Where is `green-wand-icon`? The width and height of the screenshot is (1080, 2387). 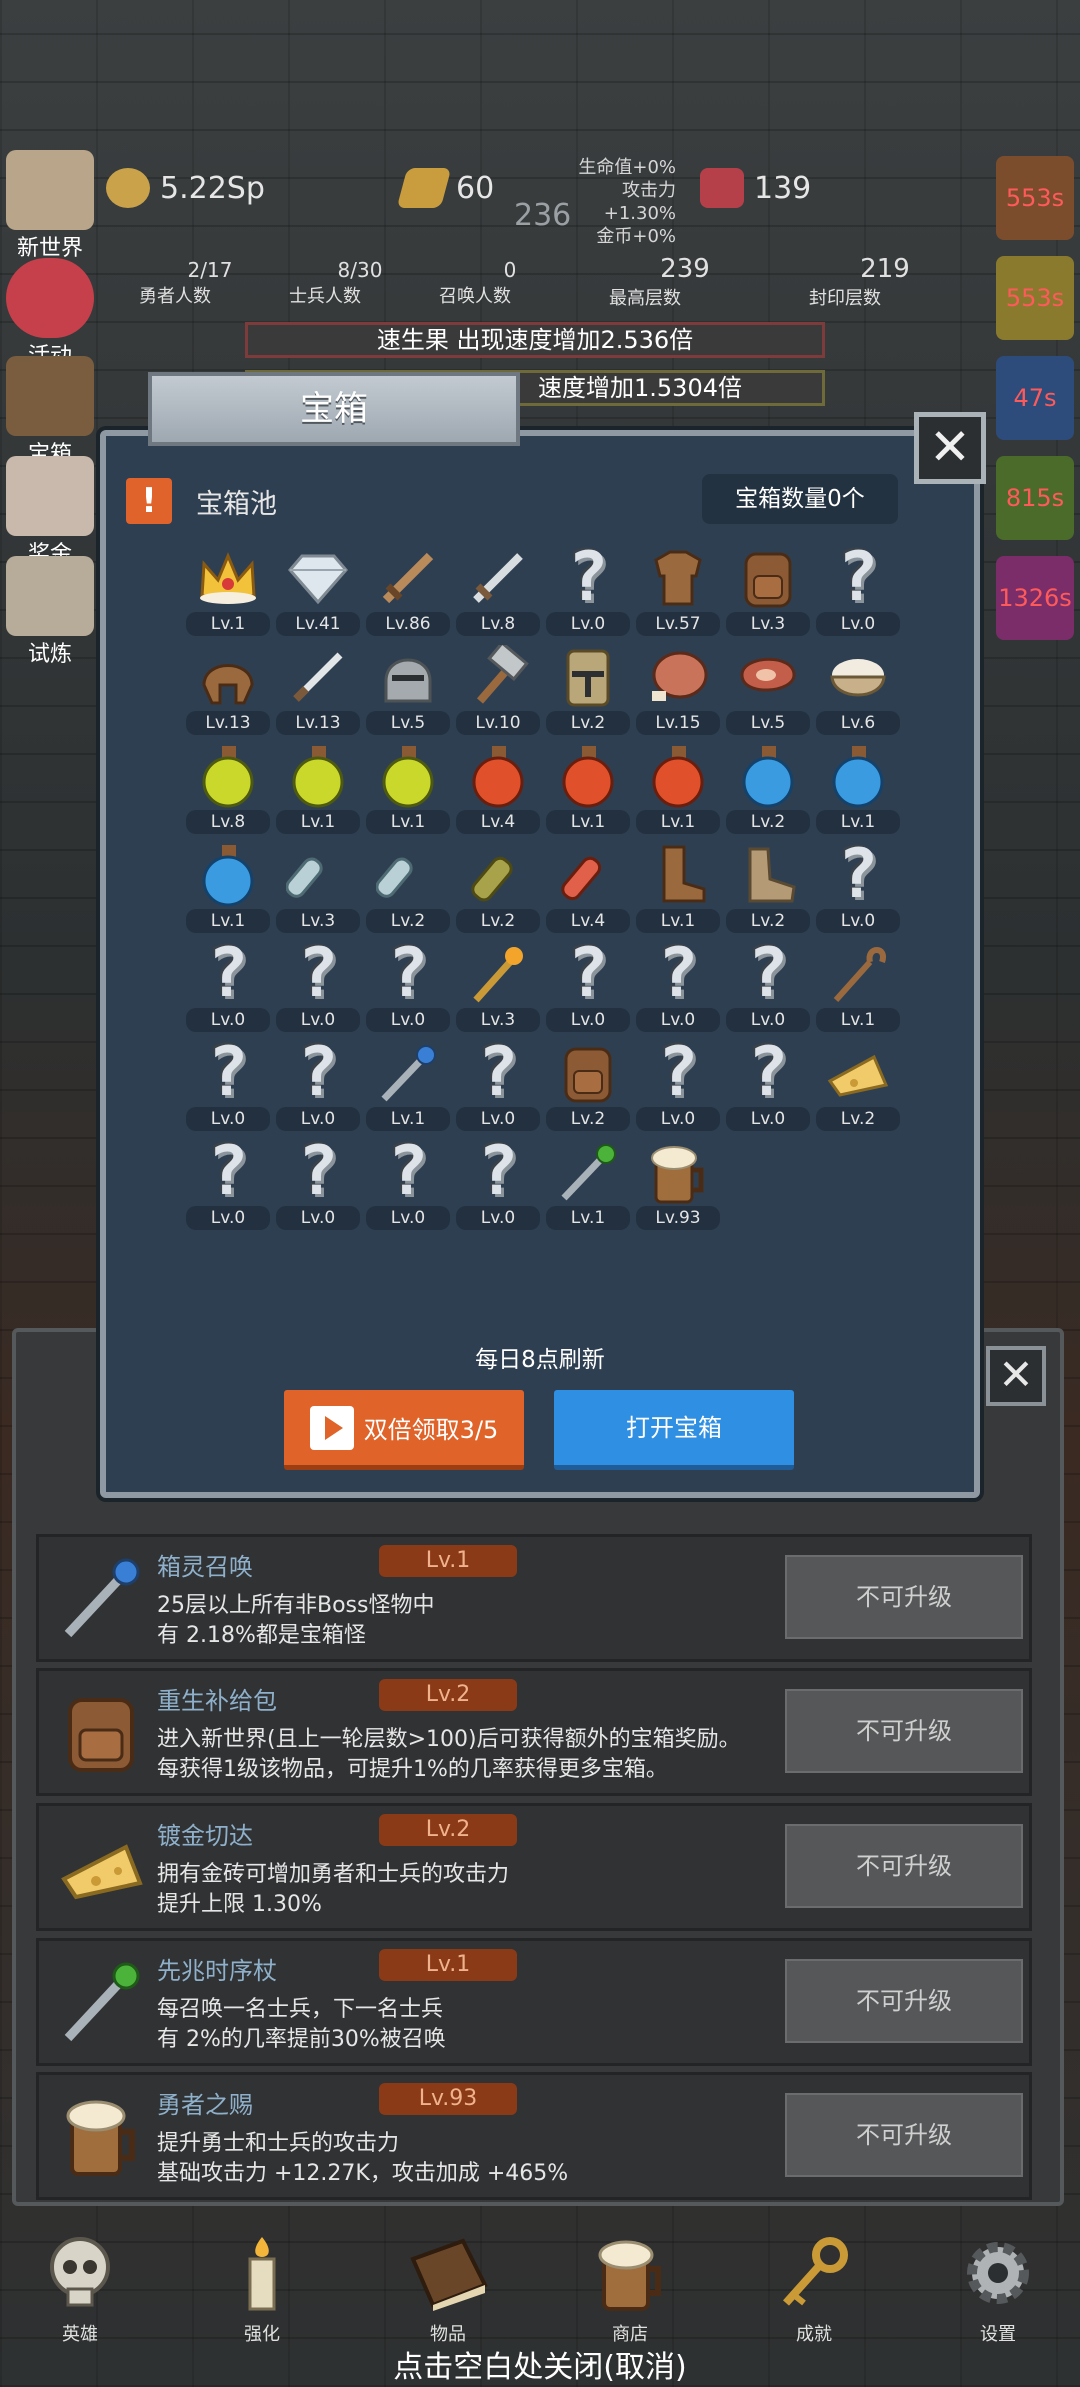 green-wand-icon is located at coordinates (101, 2003).